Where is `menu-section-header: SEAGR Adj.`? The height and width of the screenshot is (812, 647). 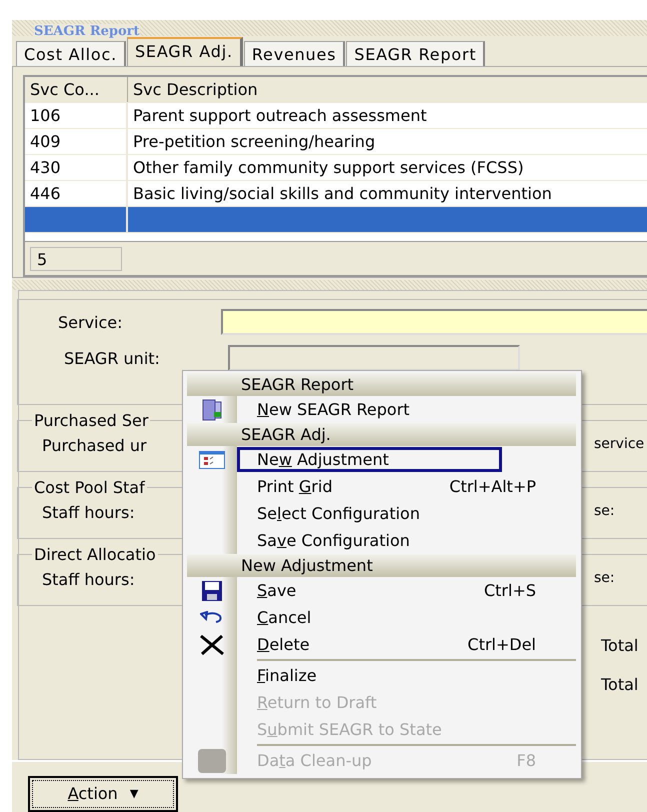
menu-section-header: SEAGR Adj. is located at coordinates (285, 435).